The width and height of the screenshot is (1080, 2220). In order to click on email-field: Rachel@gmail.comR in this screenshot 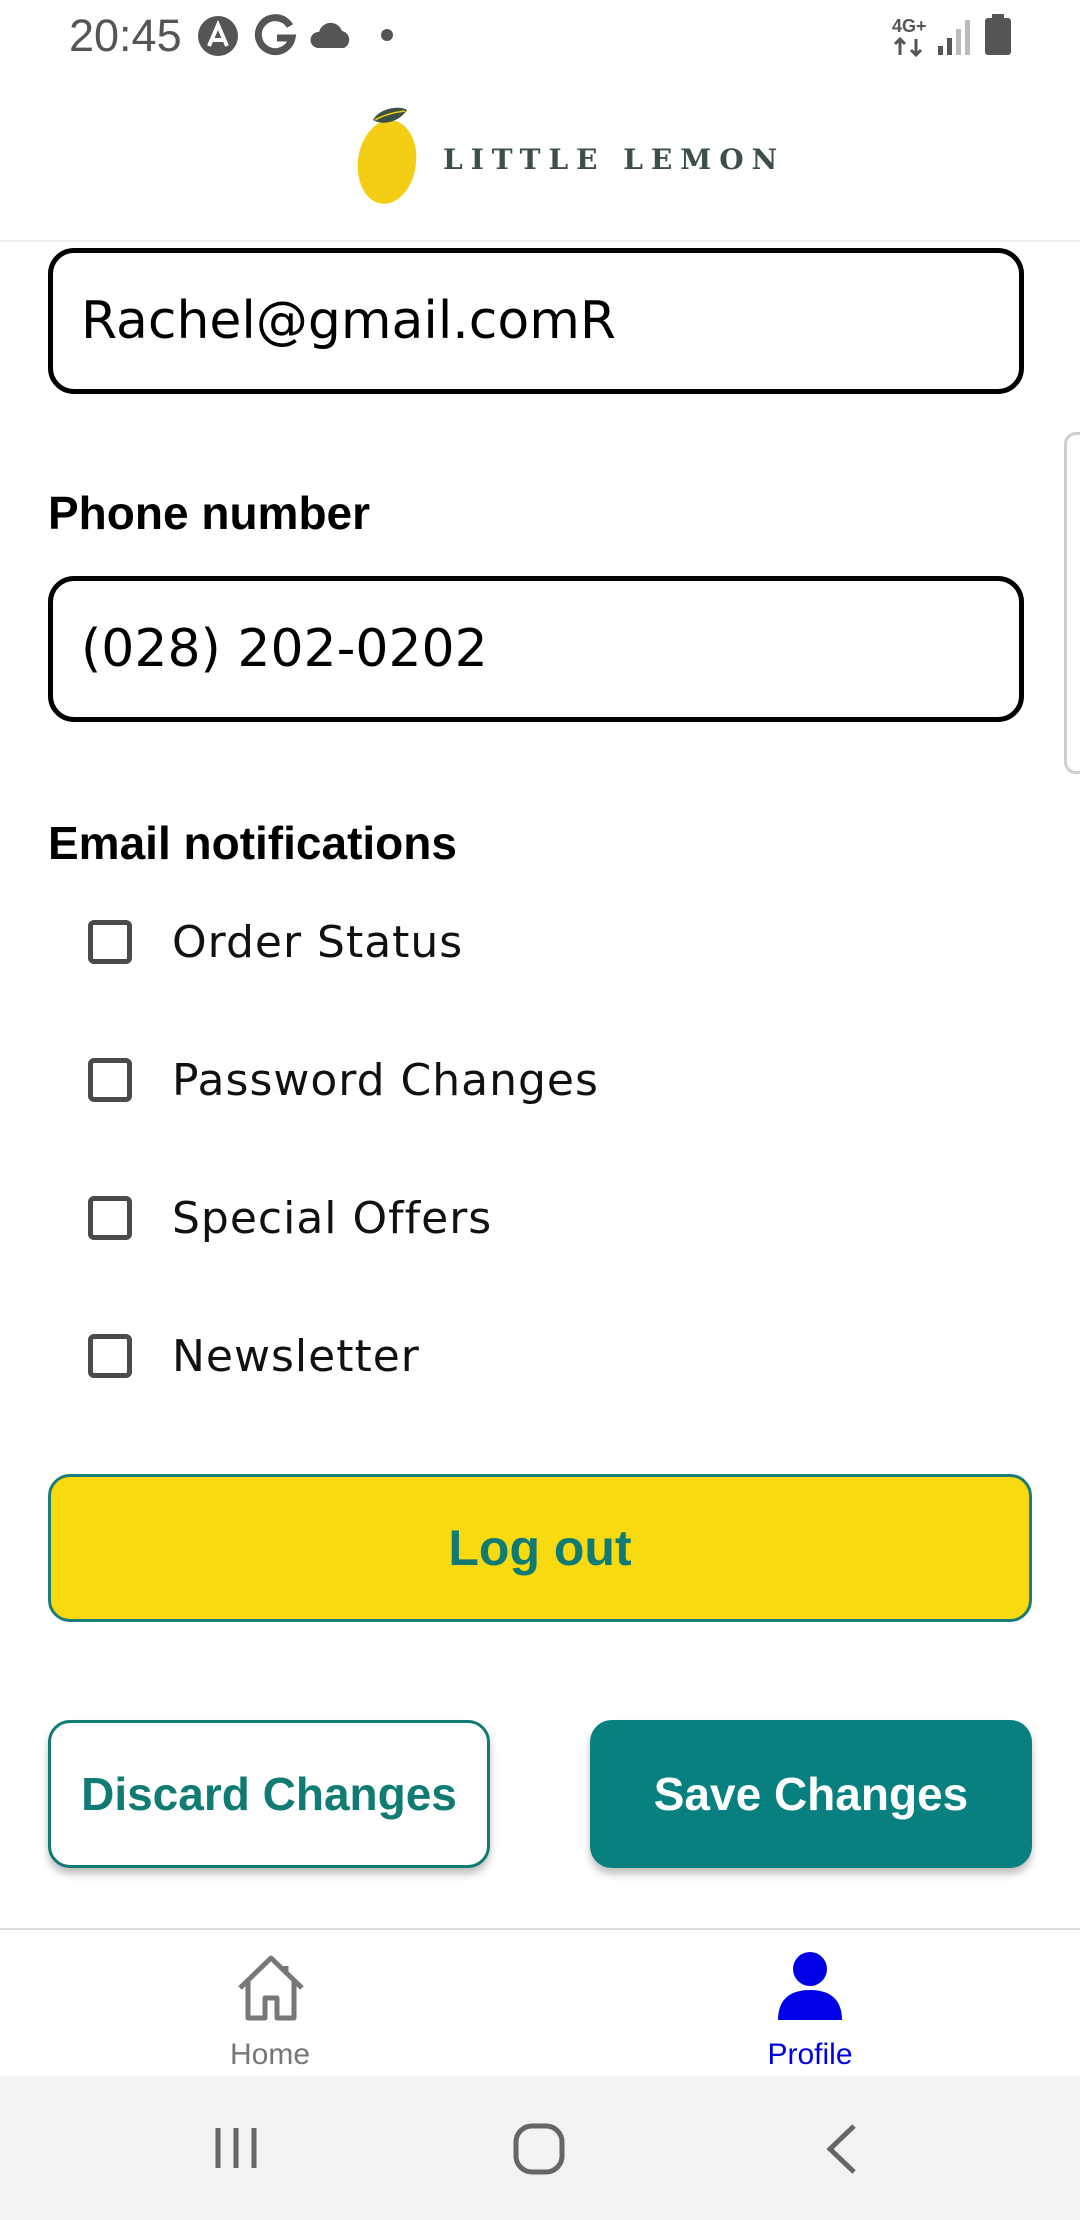, I will do `click(536, 321)`.